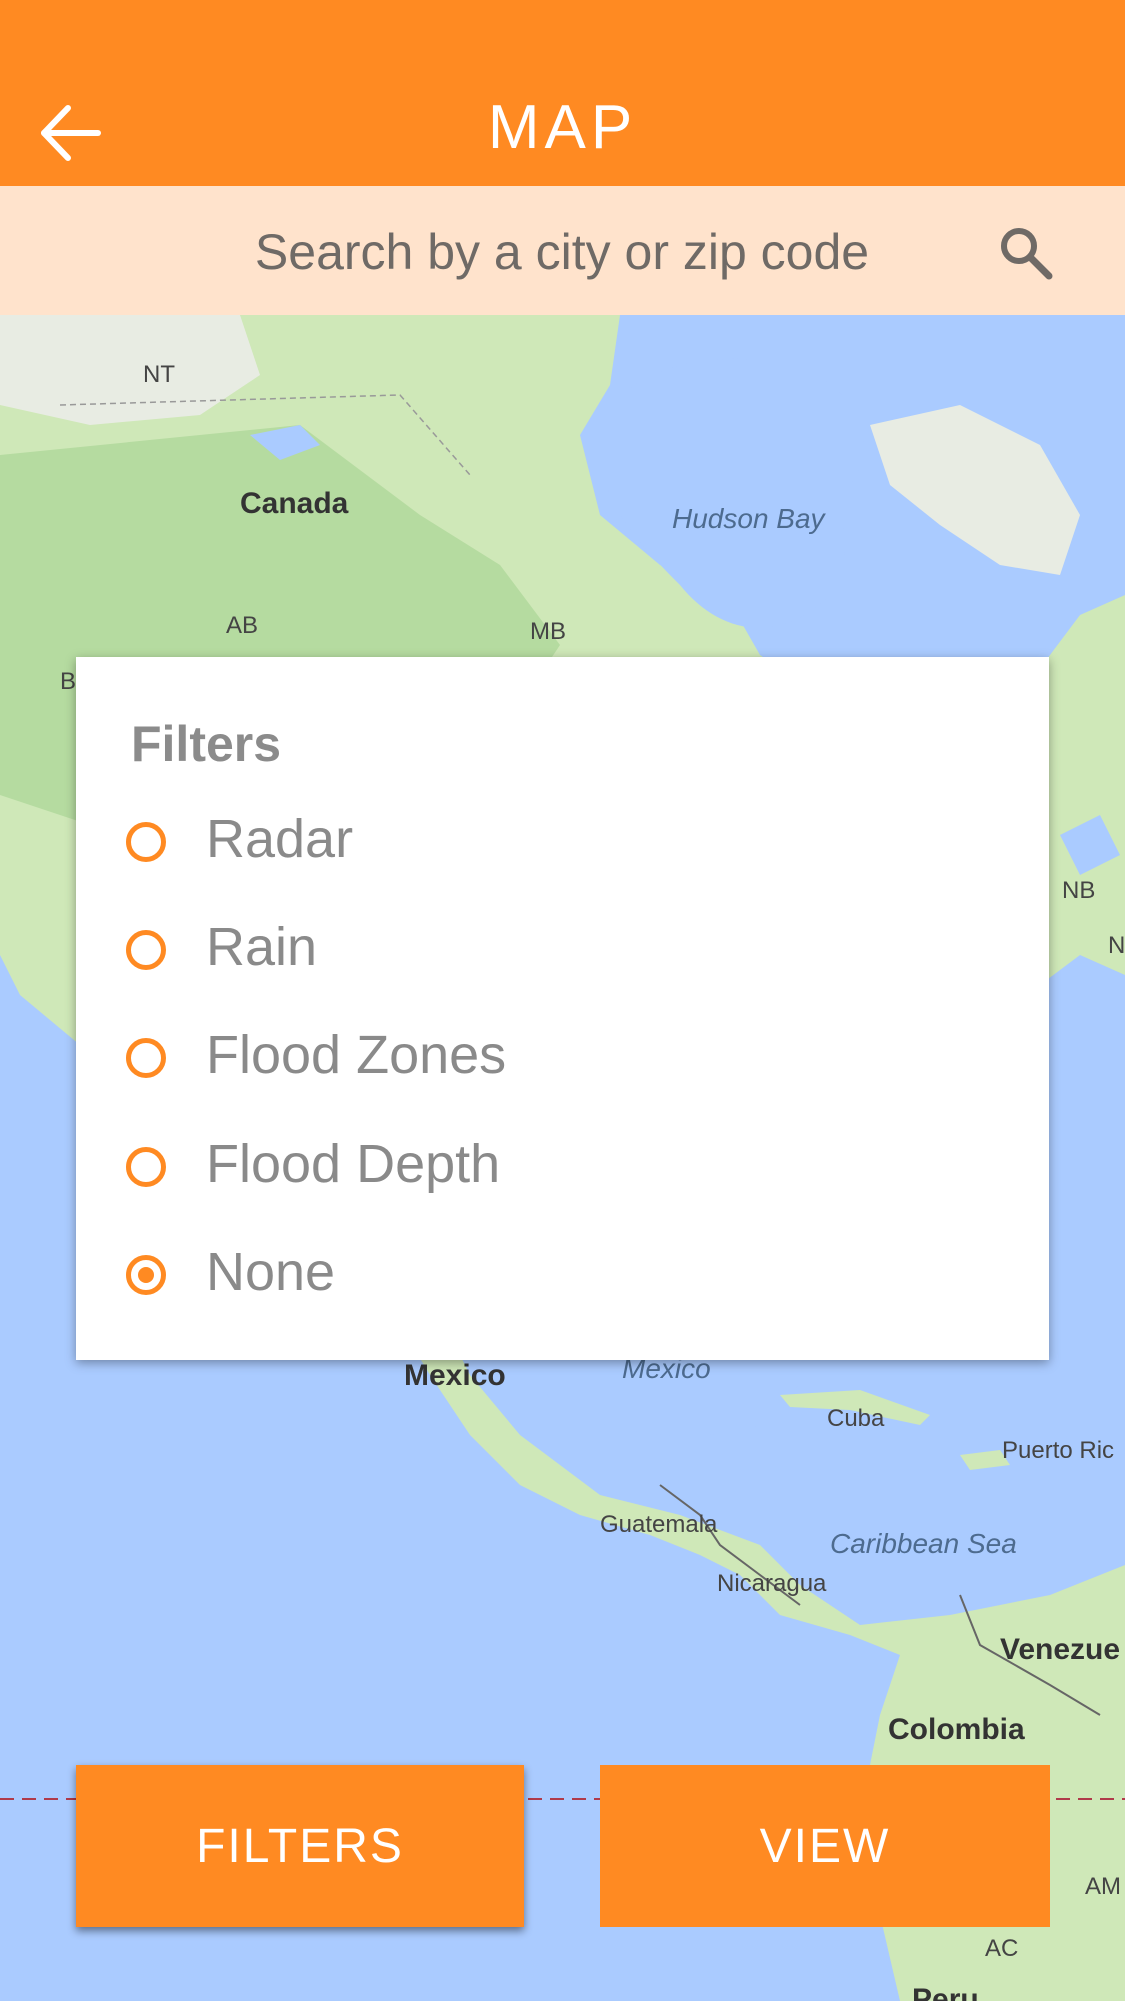  I want to click on map-label-colombia: Colombia, so click(956, 1729).